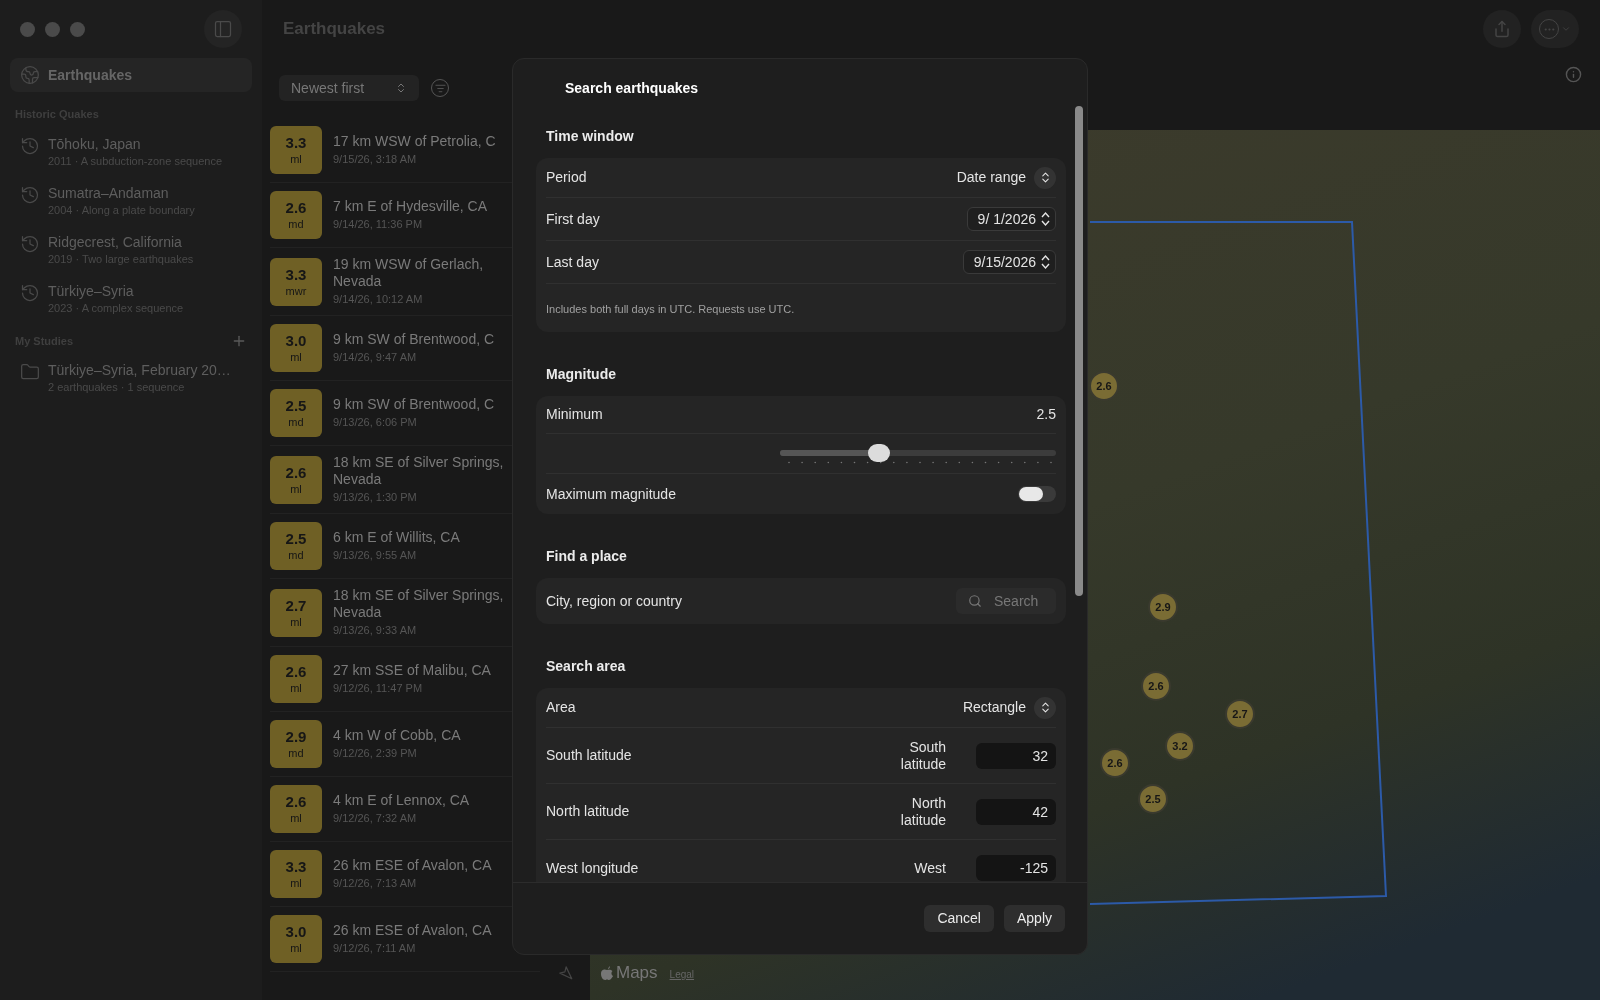 This screenshot has width=1600, height=1000. I want to click on dialog-title: Search earthquakes, so click(632, 88).